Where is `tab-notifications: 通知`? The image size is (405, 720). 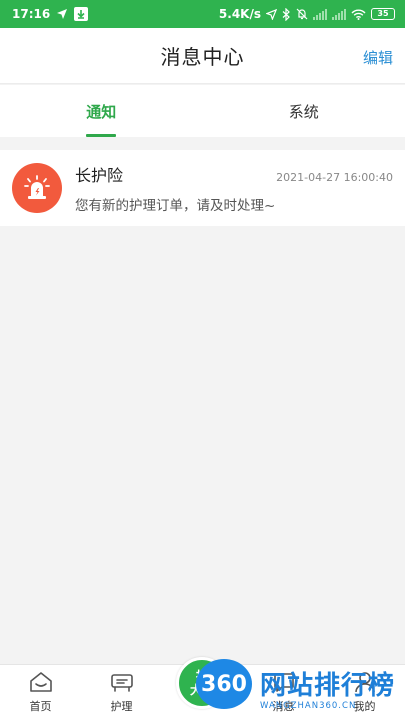 tab-notifications: 通知 is located at coordinates (101, 111).